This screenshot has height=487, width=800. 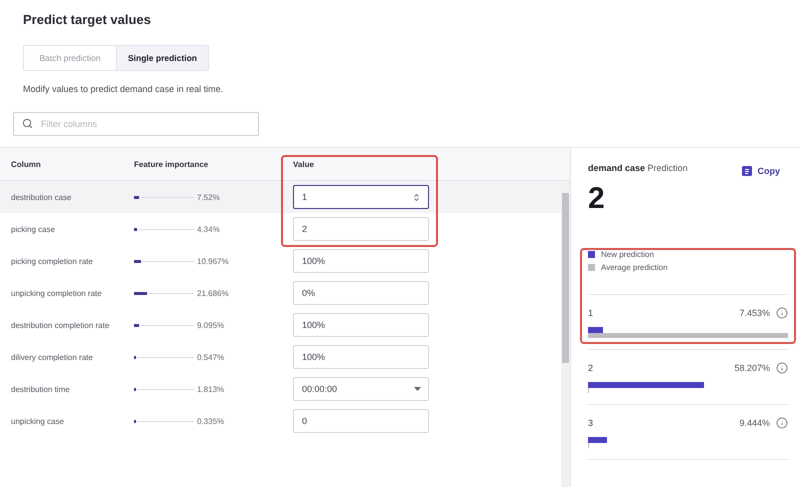 I want to click on value-input: 0, so click(x=361, y=421).